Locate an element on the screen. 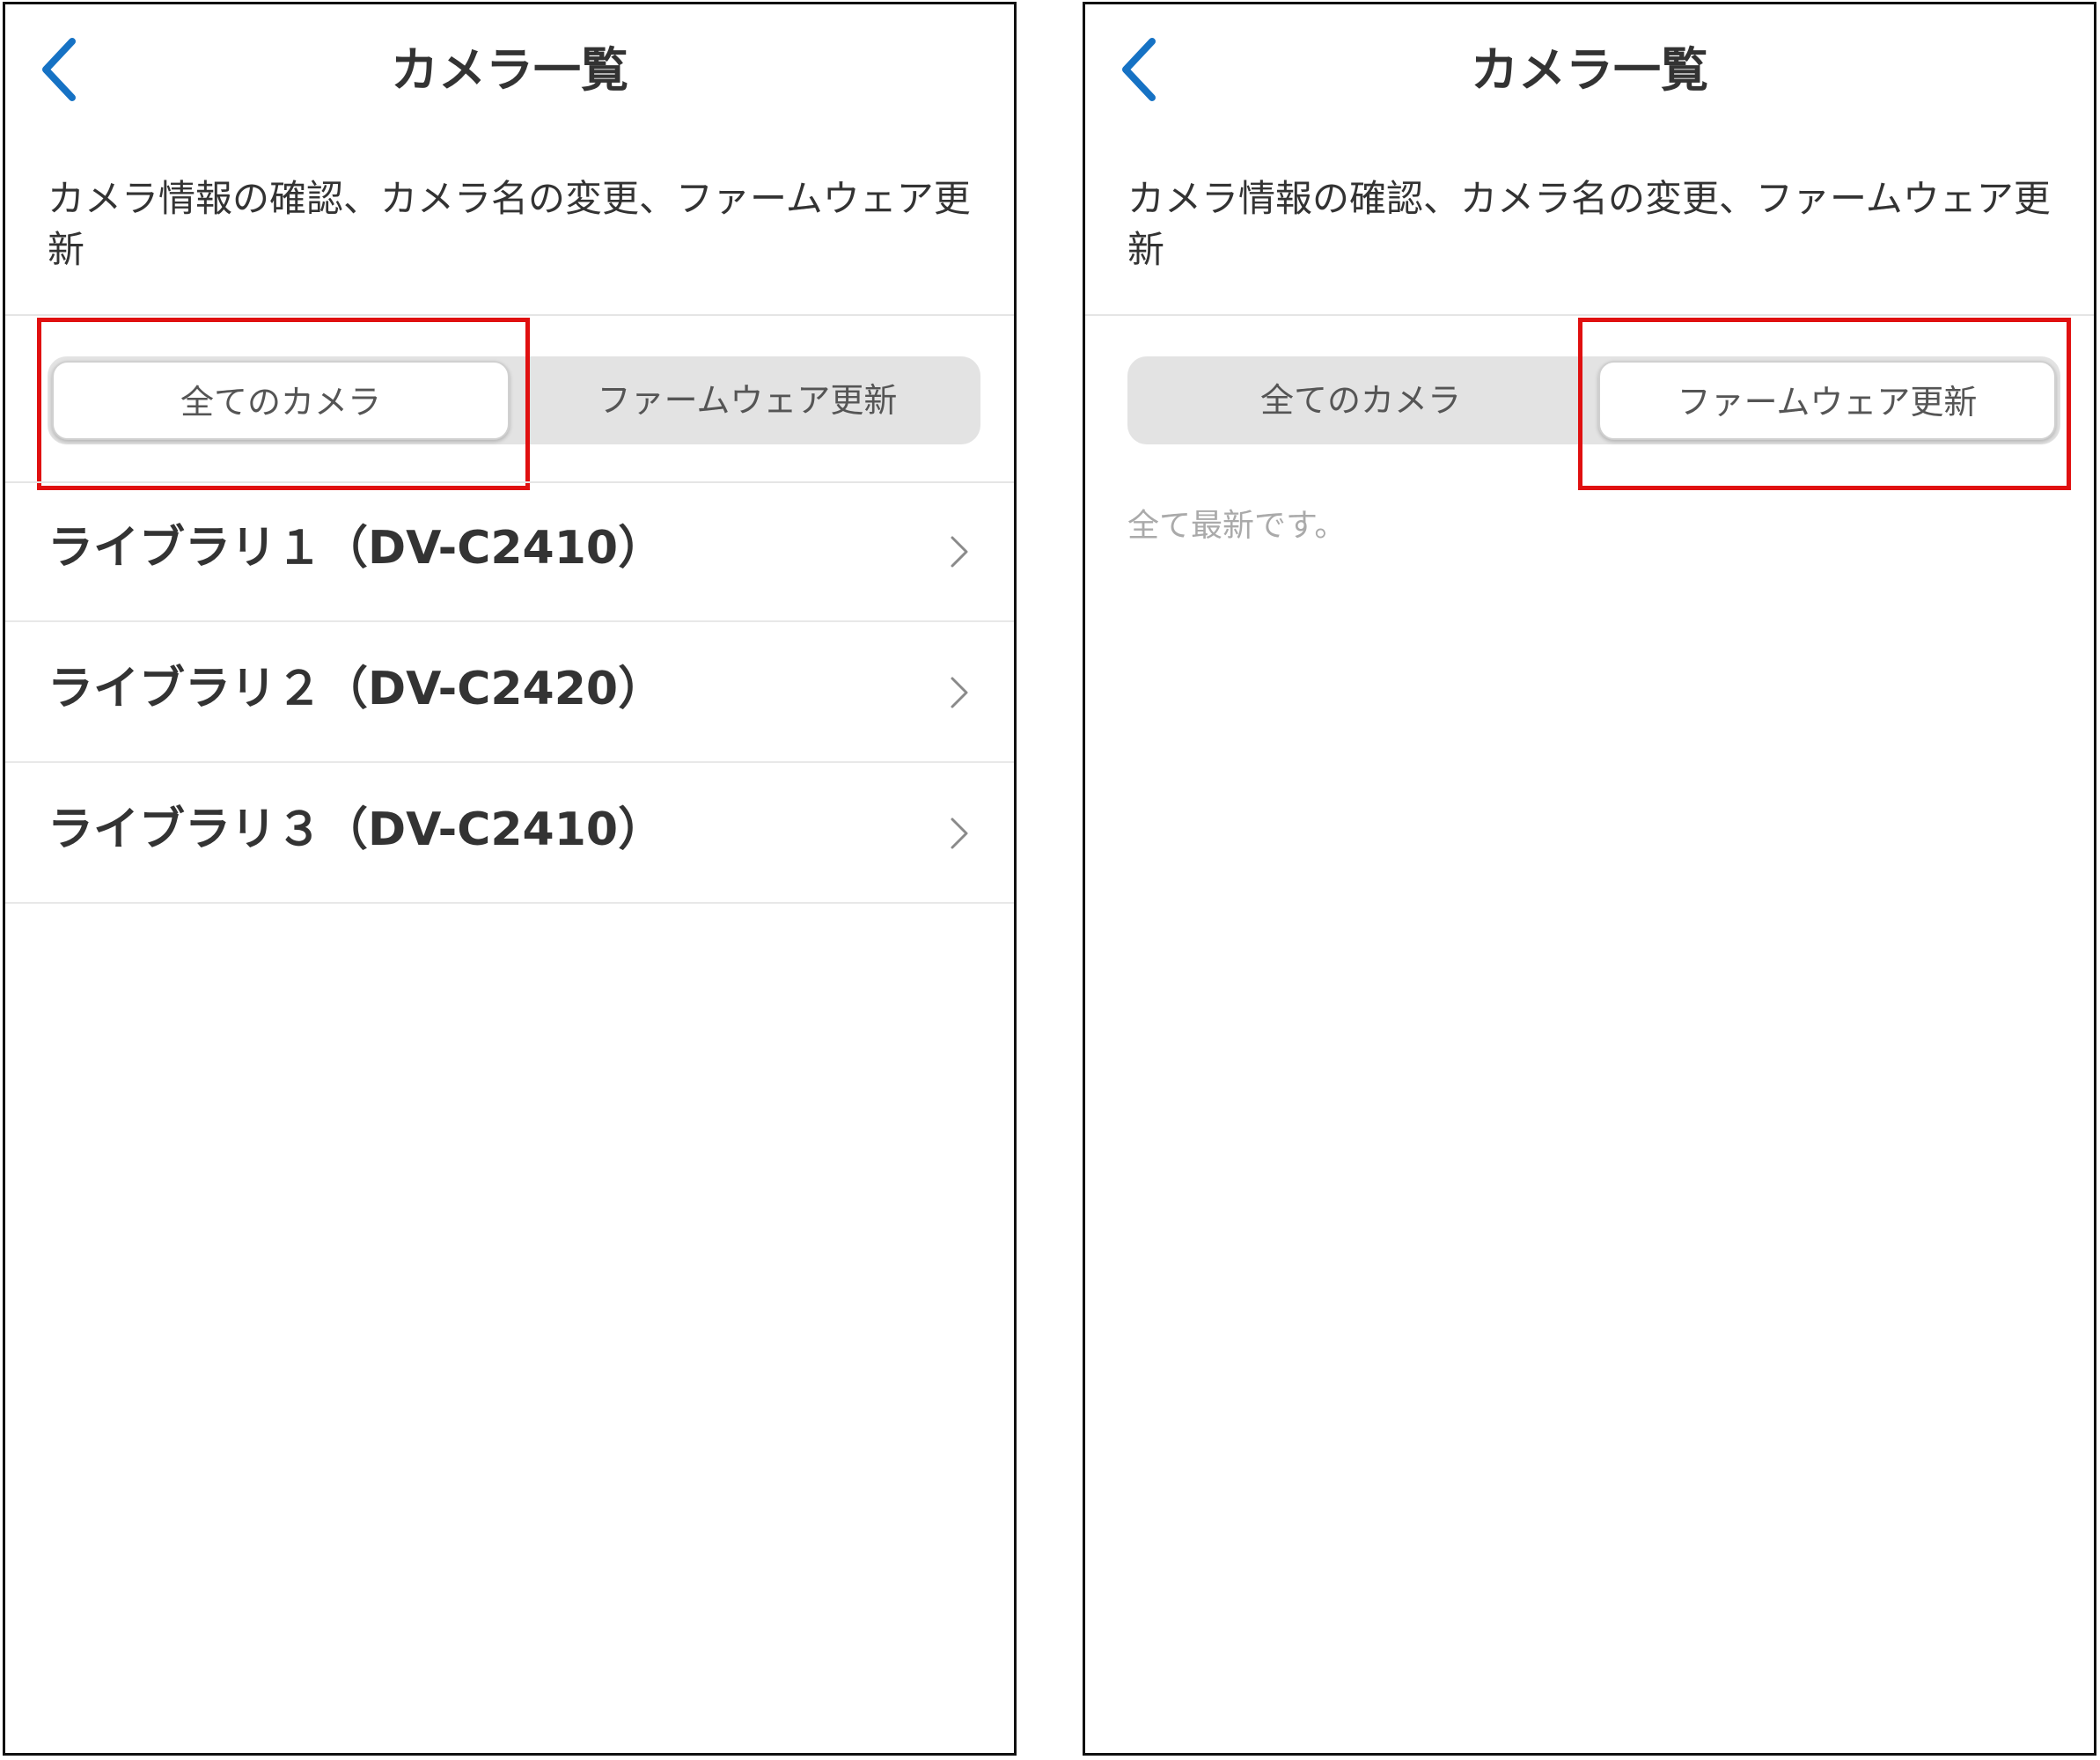 This screenshot has height=1760, width=2100. tab-all-cameras: 全てのカメラ is located at coordinates (1361, 400).